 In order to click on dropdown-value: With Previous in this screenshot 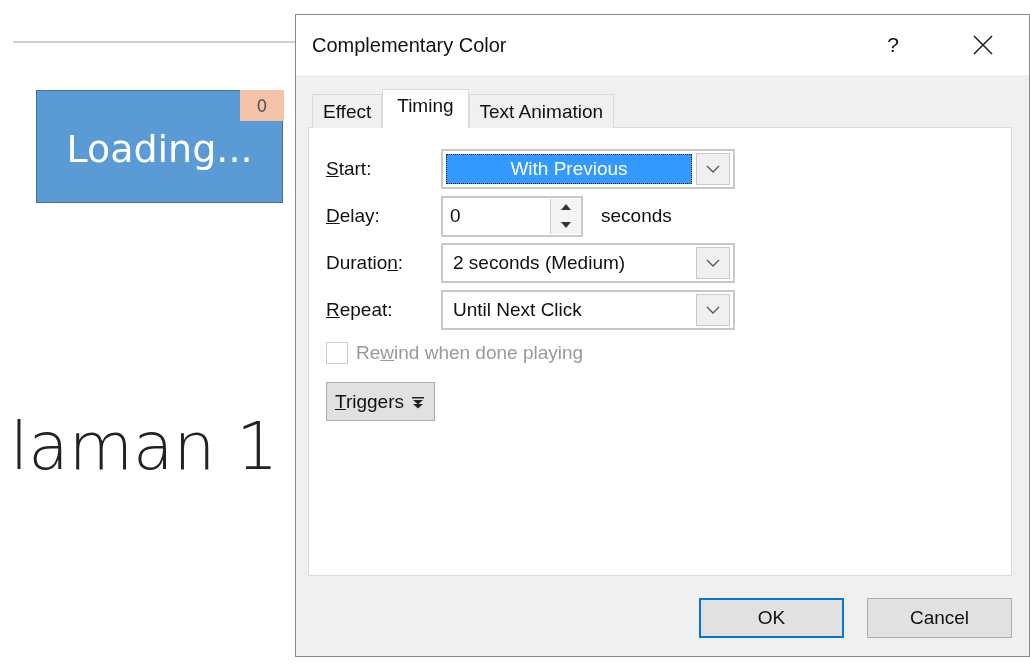, I will do `click(569, 169)`.